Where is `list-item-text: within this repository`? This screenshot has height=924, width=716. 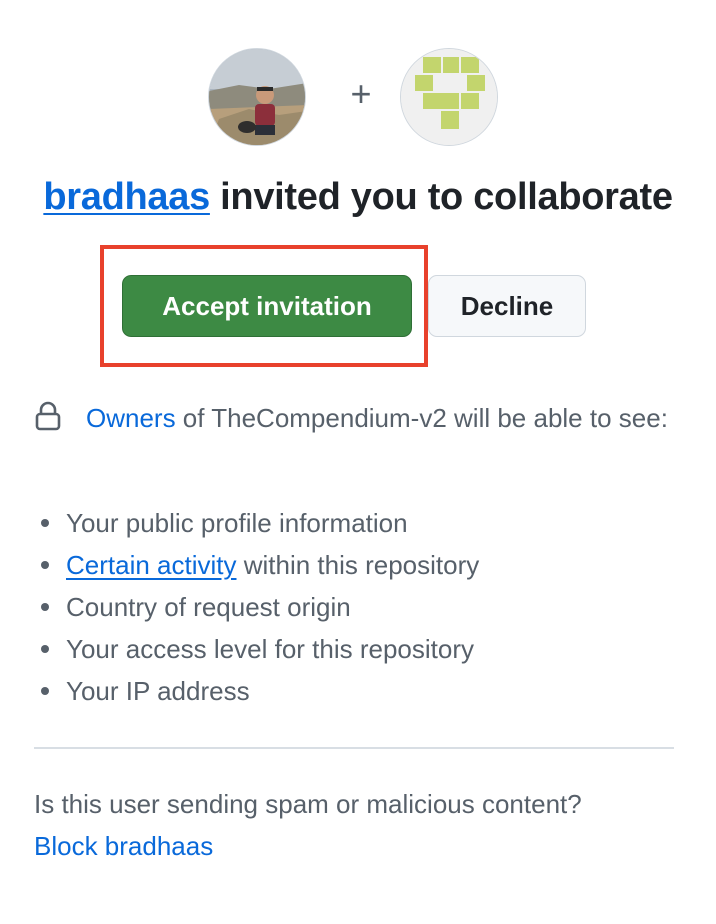 list-item-text: within this repository is located at coordinates (358, 565).